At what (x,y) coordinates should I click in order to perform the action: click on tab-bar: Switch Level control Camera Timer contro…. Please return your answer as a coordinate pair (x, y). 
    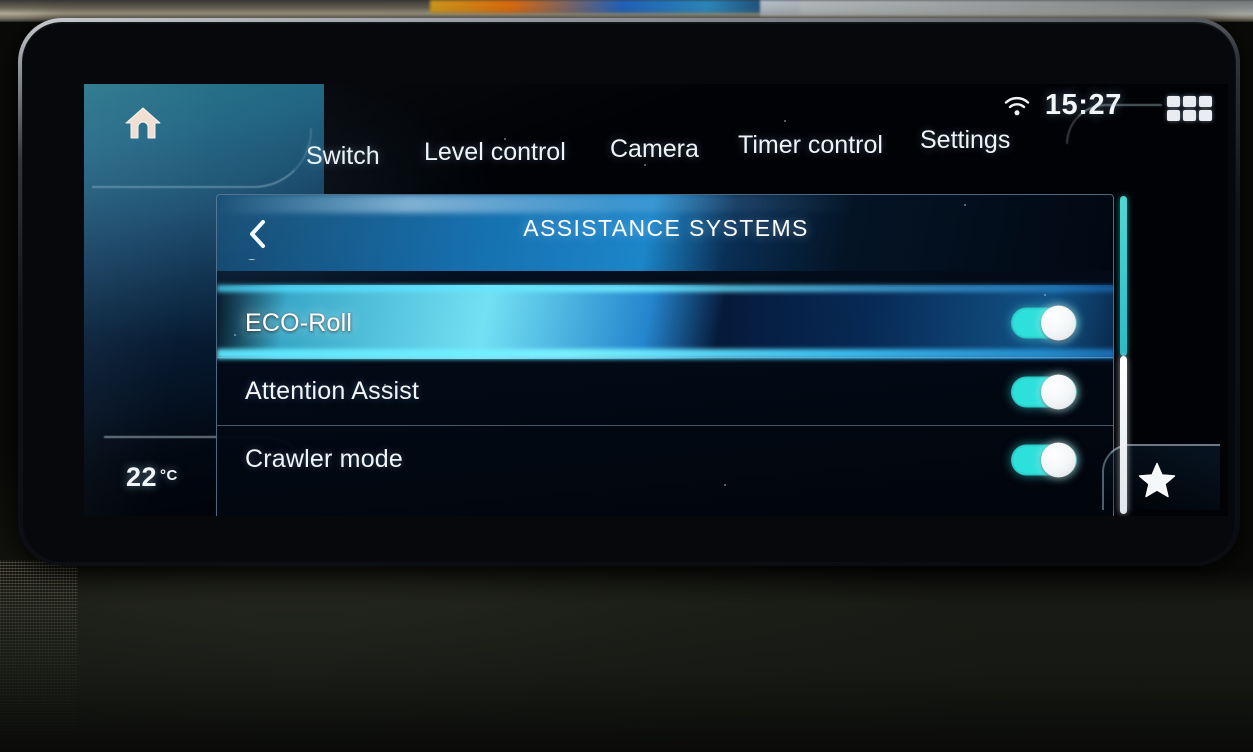
    Looking at the image, I should click on (696, 152).